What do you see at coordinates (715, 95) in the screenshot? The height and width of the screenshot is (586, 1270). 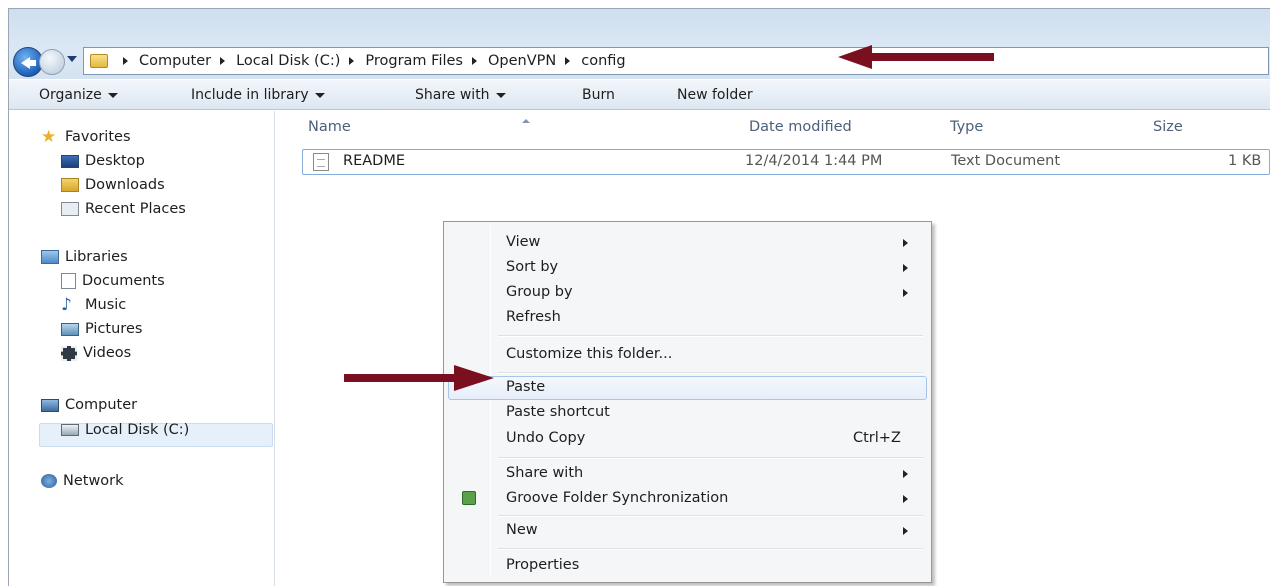 I see `new-folder-button: New folder` at bounding box center [715, 95].